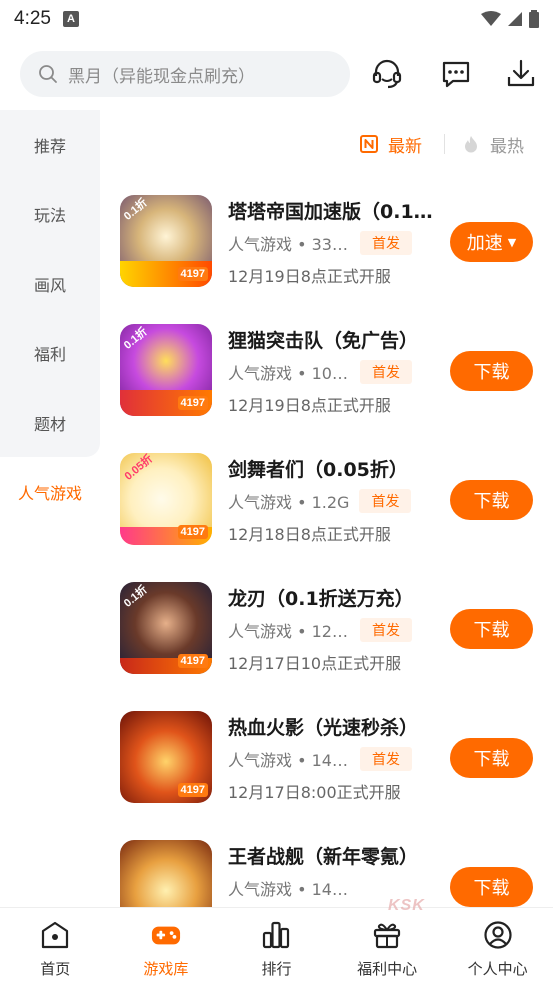 The width and height of the screenshot is (553, 984). I want to click on game-icon: 4197, so click(166, 757).